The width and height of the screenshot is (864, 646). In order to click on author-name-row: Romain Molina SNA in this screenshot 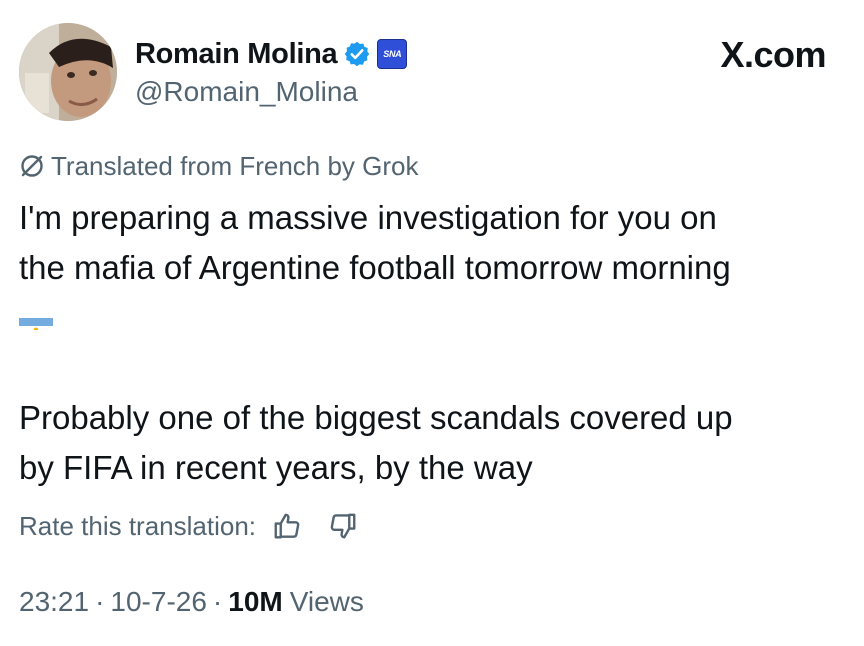, I will do `click(271, 54)`.